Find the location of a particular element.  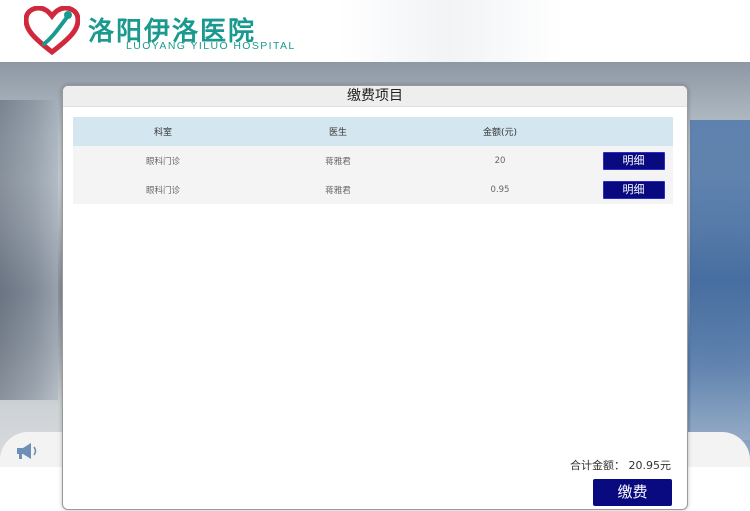

table-row: 眼科门诊 蒋雅君 0.95 明细 is located at coordinates (373, 189).